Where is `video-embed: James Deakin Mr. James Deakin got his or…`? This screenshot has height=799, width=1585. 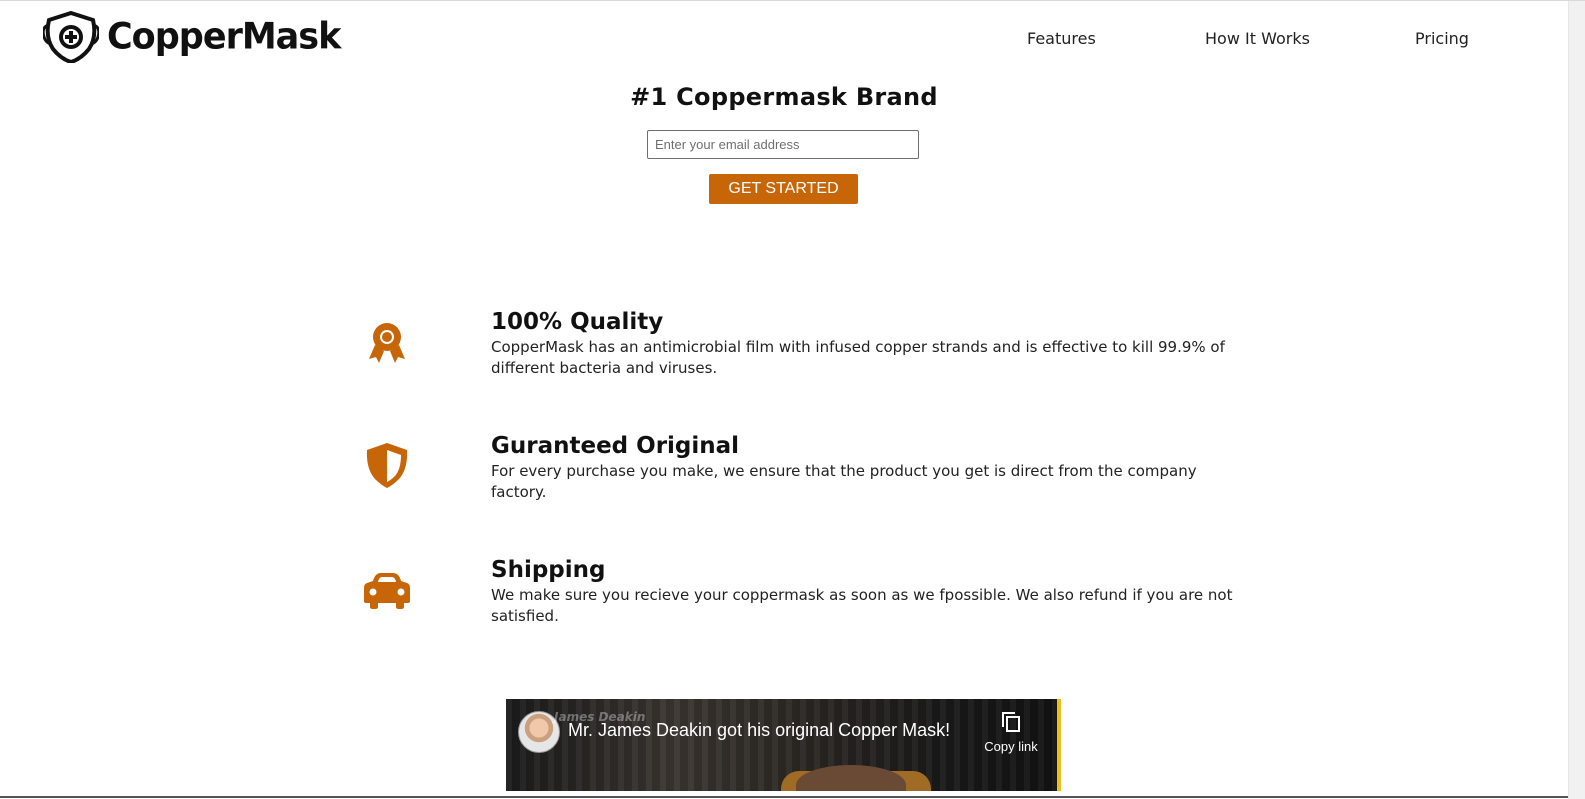
video-embed: James Deakin Mr. James Deakin got his or… is located at coordinates (783, 745).